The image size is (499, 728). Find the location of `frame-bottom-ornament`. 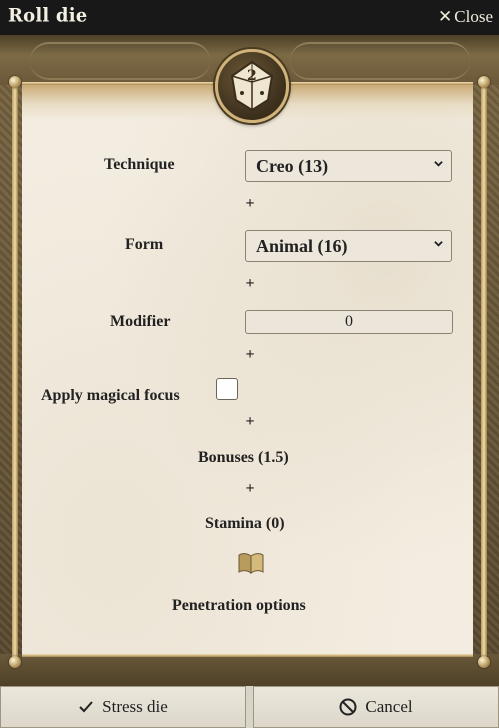

frame-bottom-ornament is located at coordinates (249, 670).